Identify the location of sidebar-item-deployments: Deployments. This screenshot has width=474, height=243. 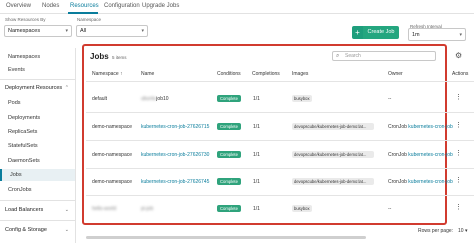
(37, 118).